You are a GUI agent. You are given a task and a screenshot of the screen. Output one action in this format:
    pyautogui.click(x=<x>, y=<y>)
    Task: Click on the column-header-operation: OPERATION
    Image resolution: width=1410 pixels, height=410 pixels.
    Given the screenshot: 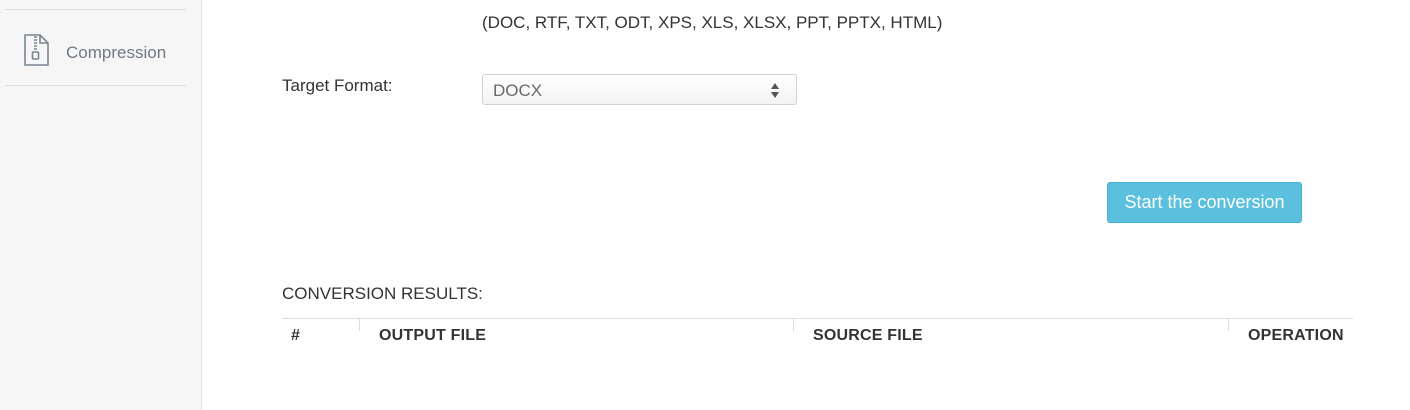 What is the action you would take?
    pyautogui.click(x=1296, y=336)
    